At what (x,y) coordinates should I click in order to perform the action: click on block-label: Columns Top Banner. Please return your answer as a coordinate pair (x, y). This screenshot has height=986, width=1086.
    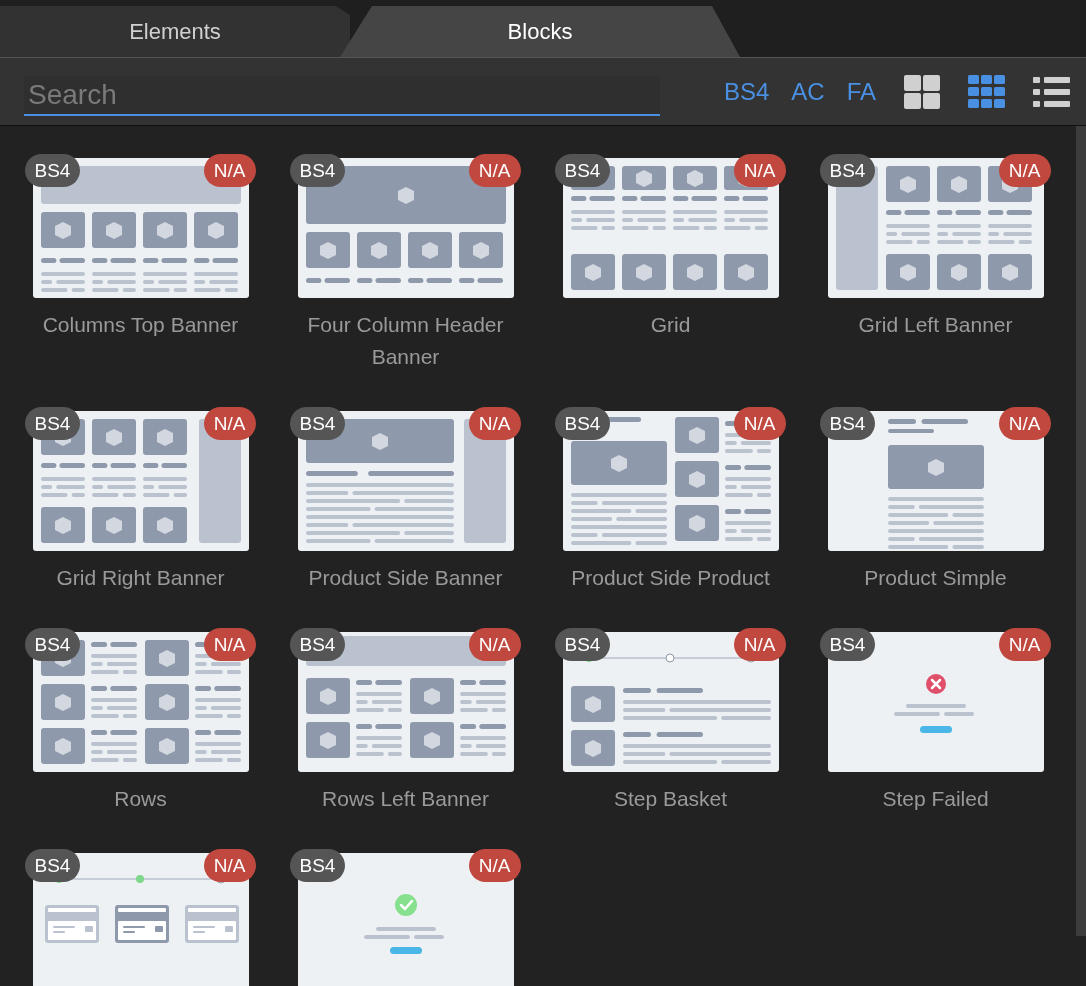
    Looking at the image, I should click on (140, 325).